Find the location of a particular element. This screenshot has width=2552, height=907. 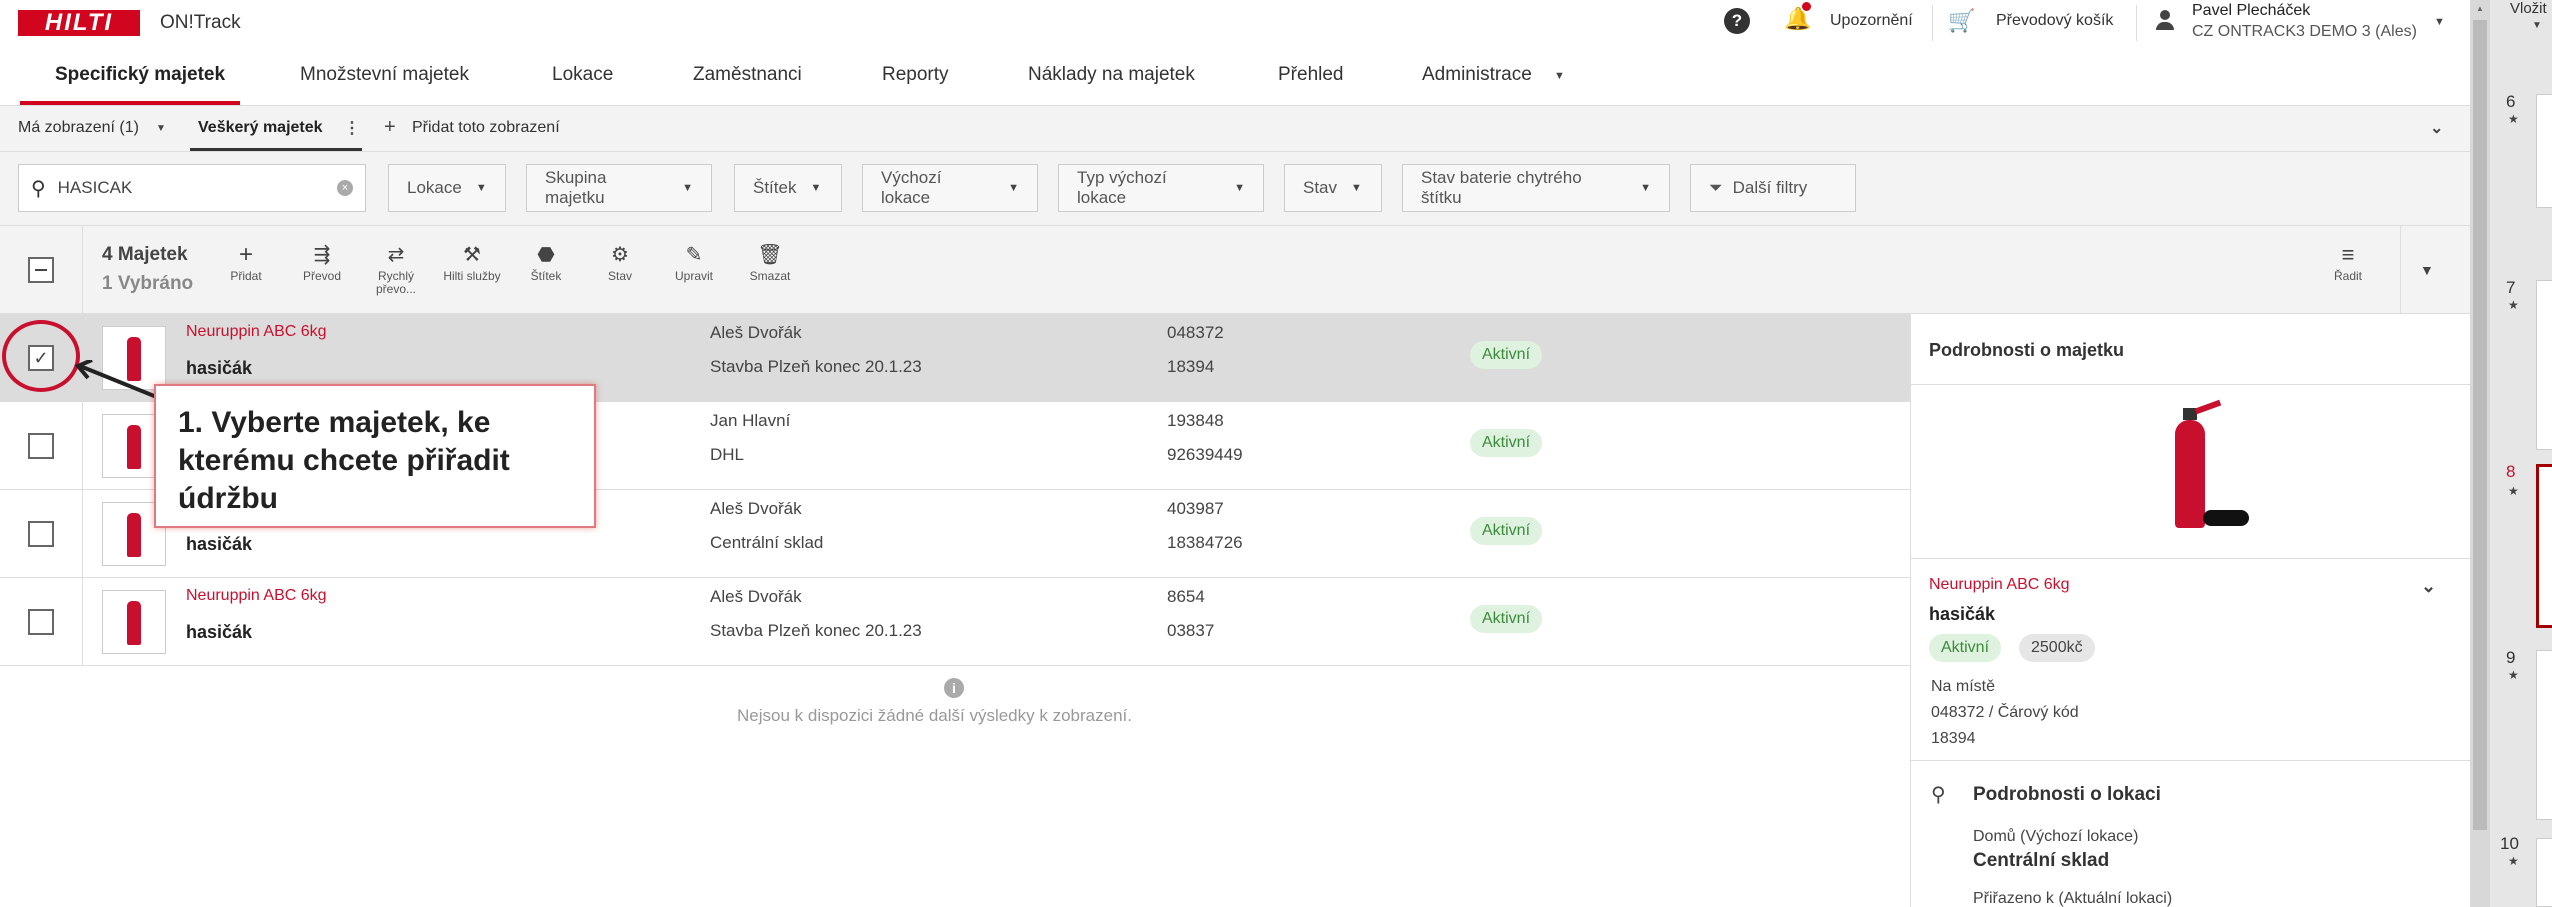

notifications-link: Upozornění is located at coordinates (1871, 21).